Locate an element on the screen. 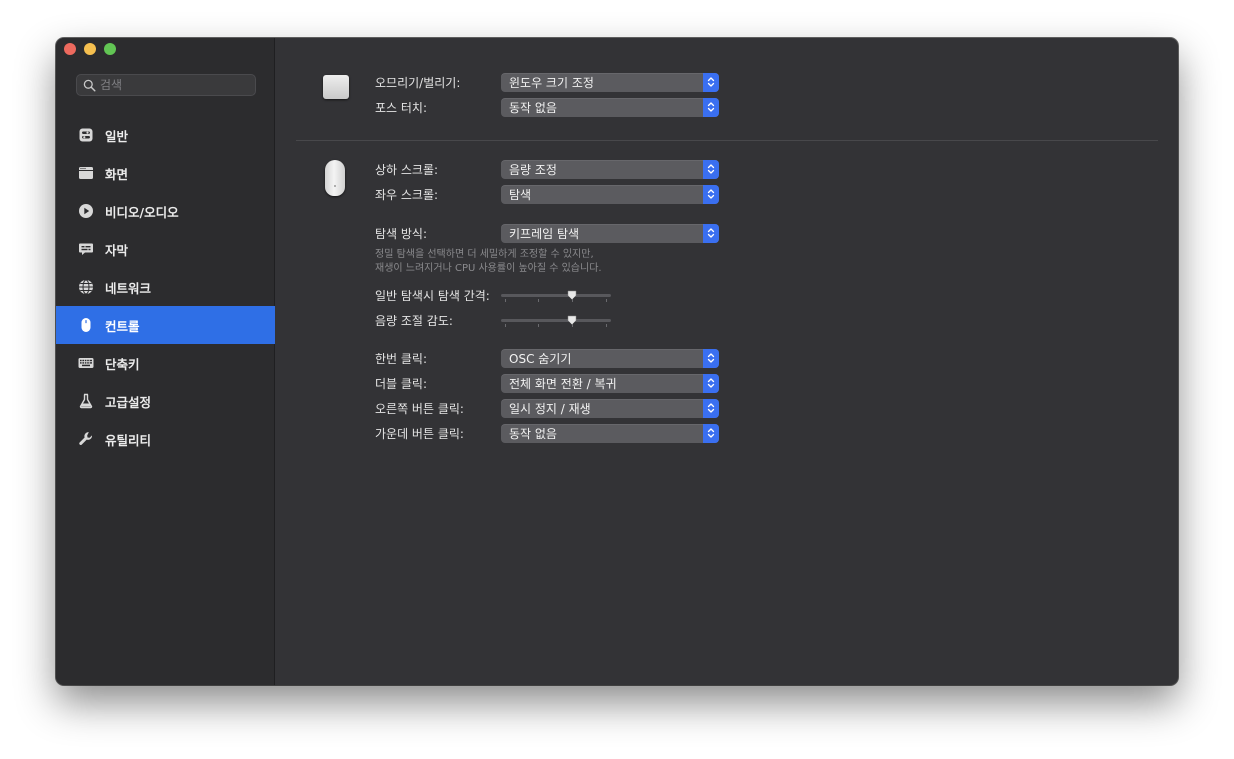 This screenshot has height=759, width=1234. middle-click-row: 가운데 버튼 클릭: 동작 없음 is located at coordinates (547, 433).